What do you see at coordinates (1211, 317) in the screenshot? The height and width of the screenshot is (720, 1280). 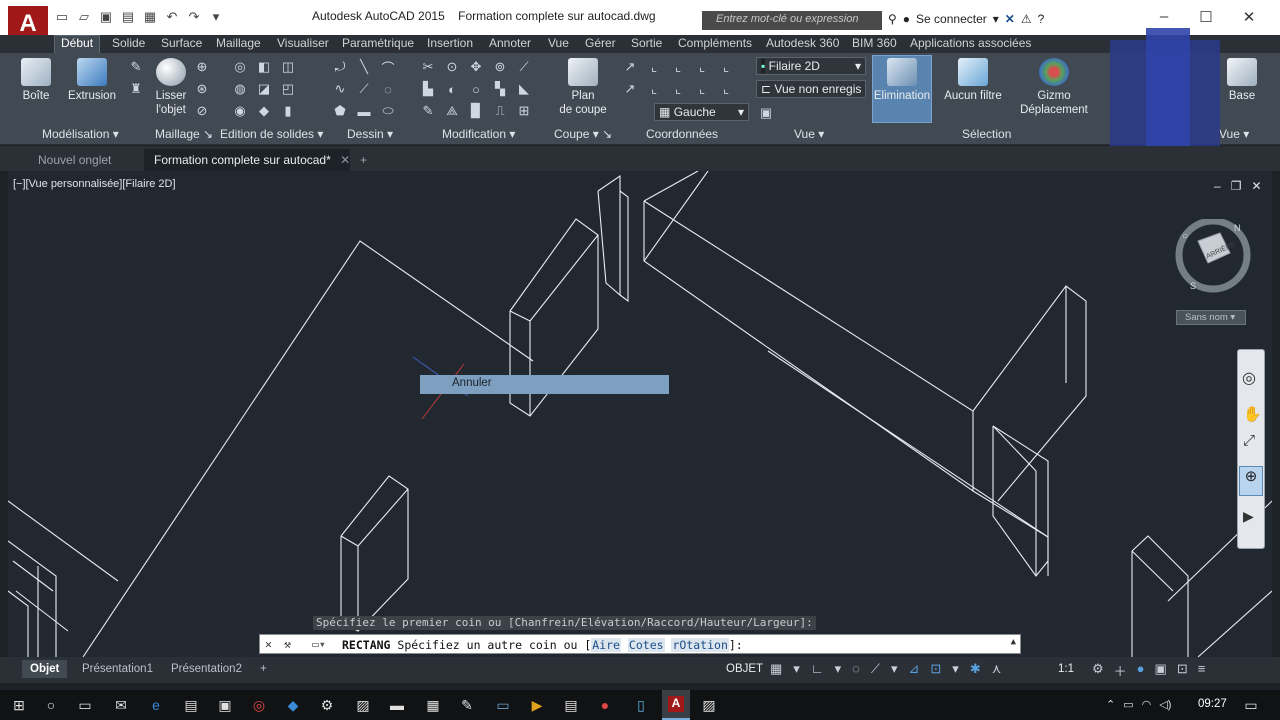 I see `ucs-name-dropdown: Sans nom ▾` at bounding box center [1211, 317].